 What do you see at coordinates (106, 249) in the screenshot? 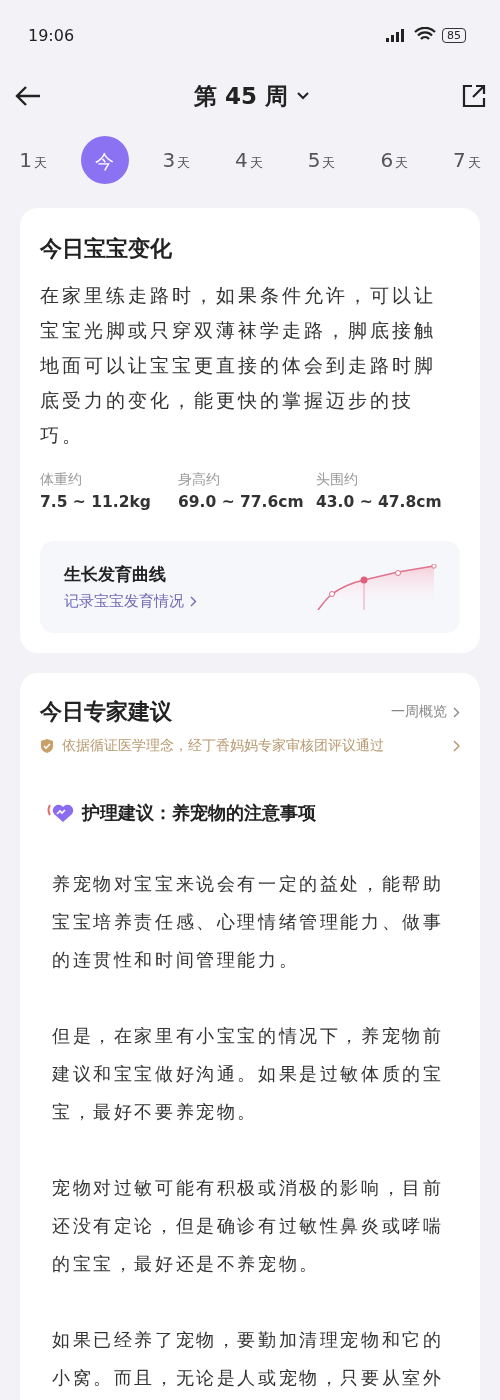
I see `card-title: 今日宝宝变化` at bounding box center [106, 249].